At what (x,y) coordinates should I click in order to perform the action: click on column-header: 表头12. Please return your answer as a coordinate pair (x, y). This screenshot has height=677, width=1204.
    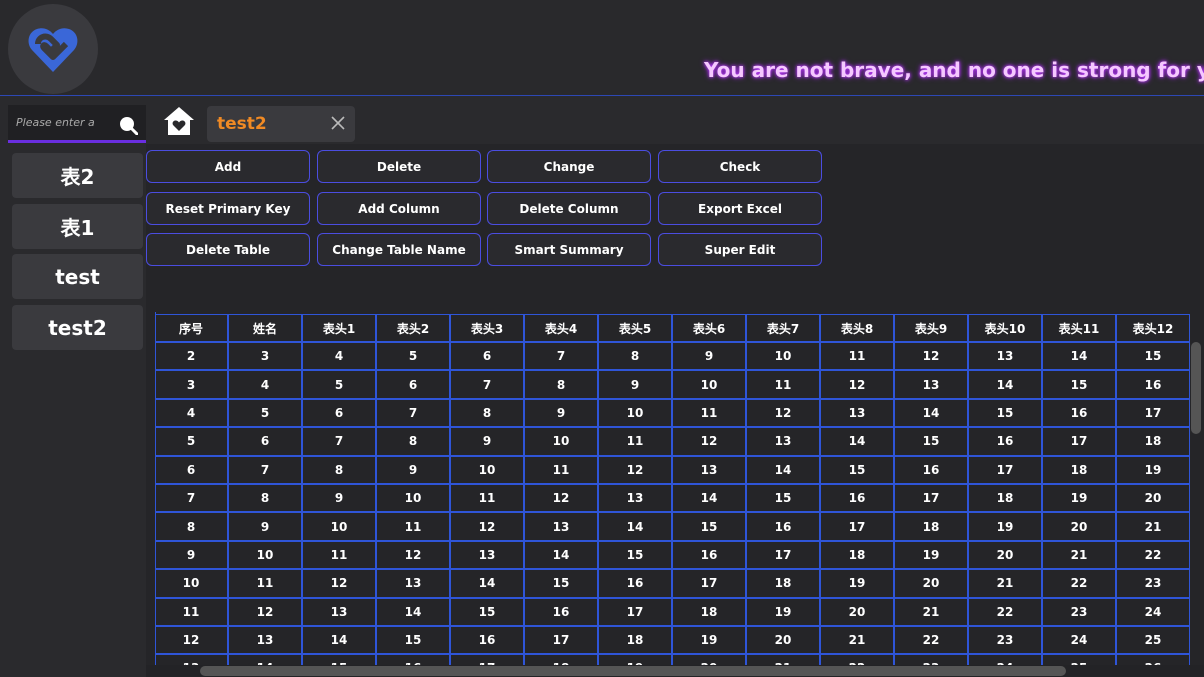
    Looking at the image, I should click on (1153, 328).